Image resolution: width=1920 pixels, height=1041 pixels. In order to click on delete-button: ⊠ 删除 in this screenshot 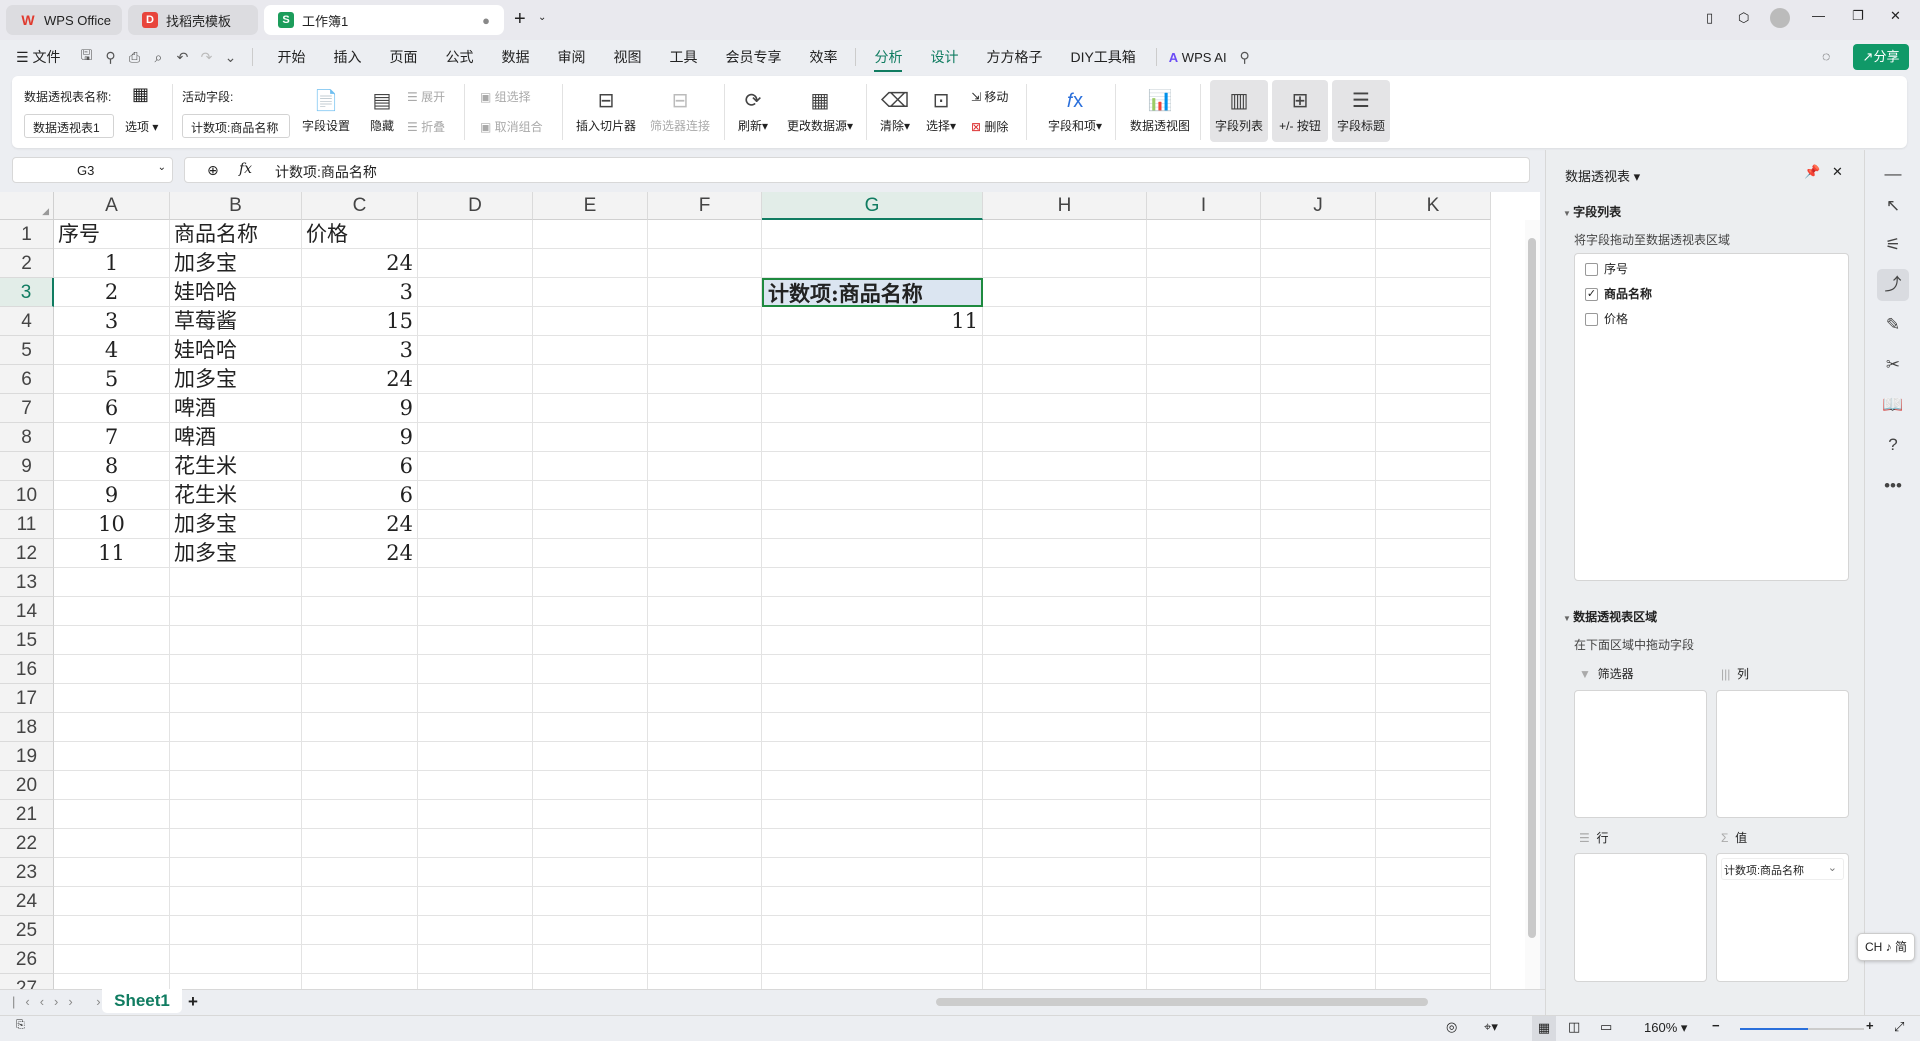, I will do `click(989, 126)`.